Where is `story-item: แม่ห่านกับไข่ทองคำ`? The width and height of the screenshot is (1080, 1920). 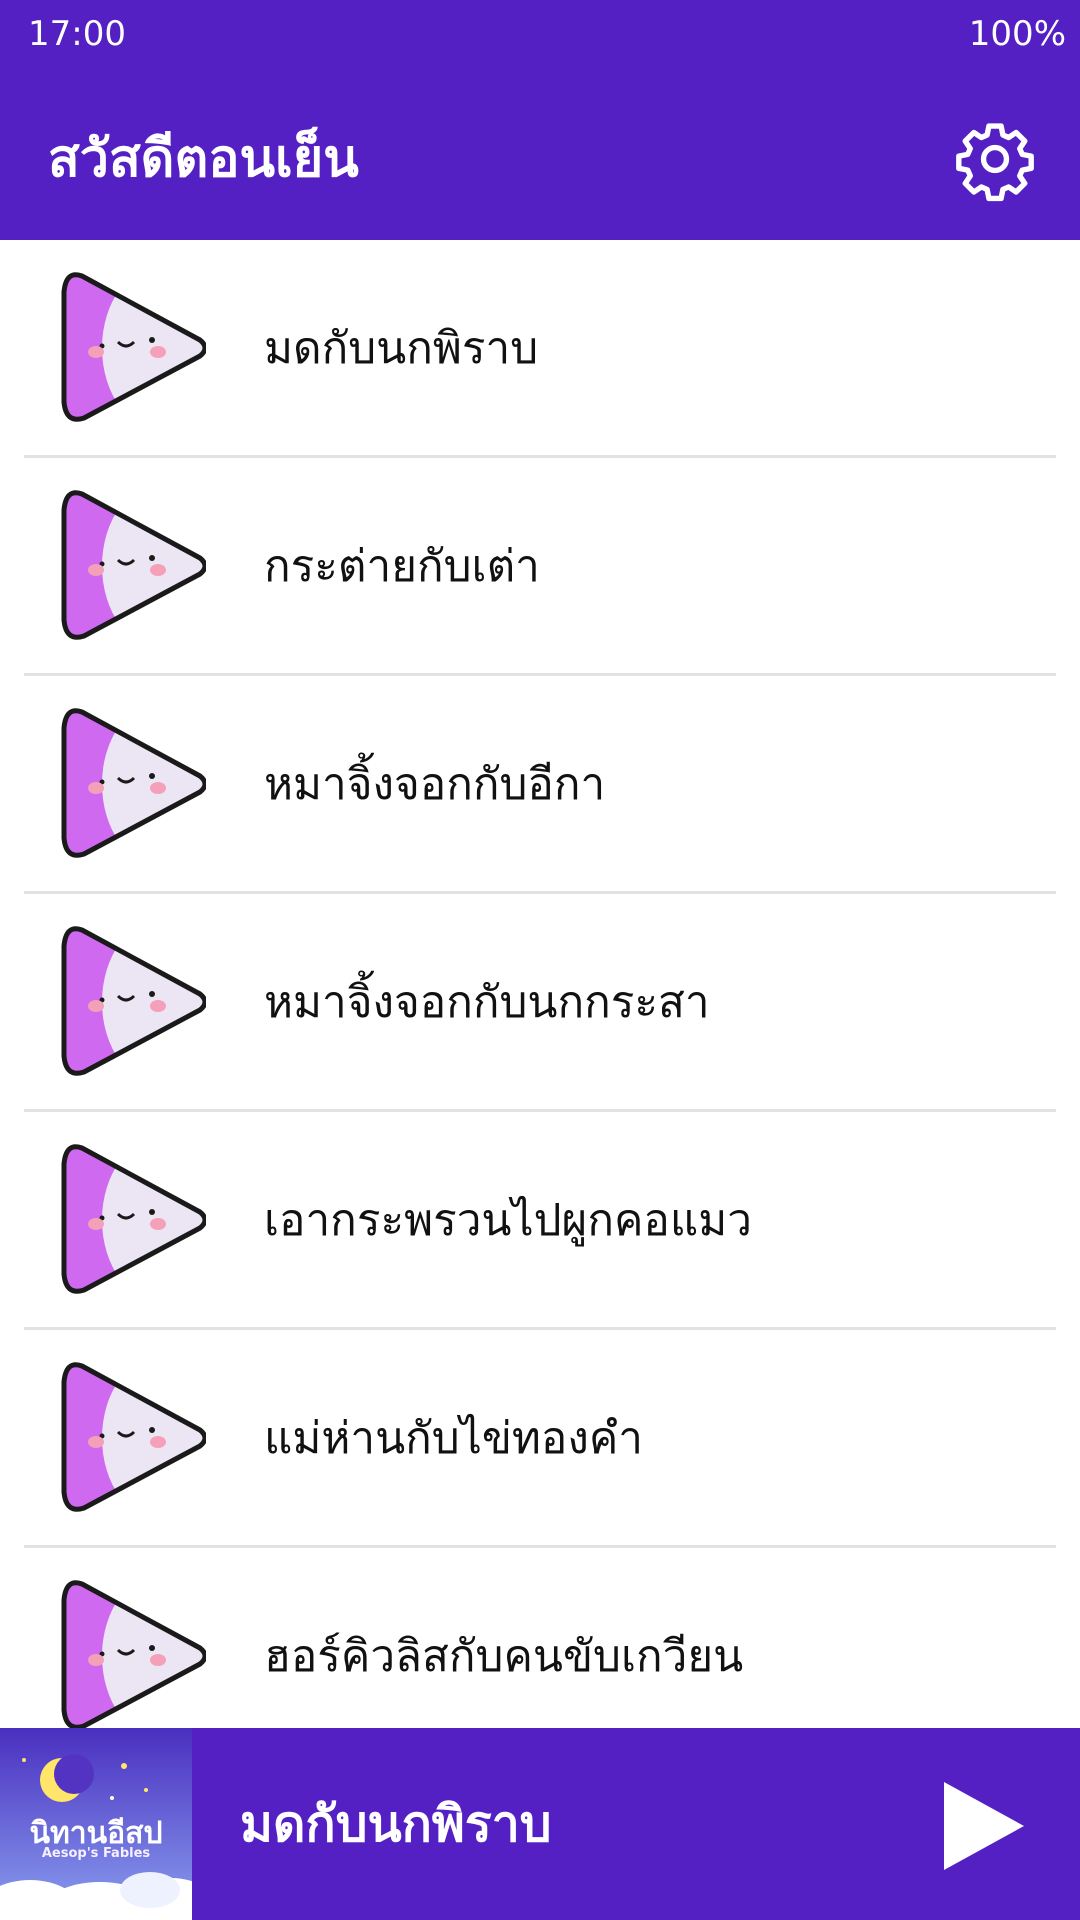
story-item: แม่ห่านกับไข่ทองคำ is located at coordinates (540, 1439).